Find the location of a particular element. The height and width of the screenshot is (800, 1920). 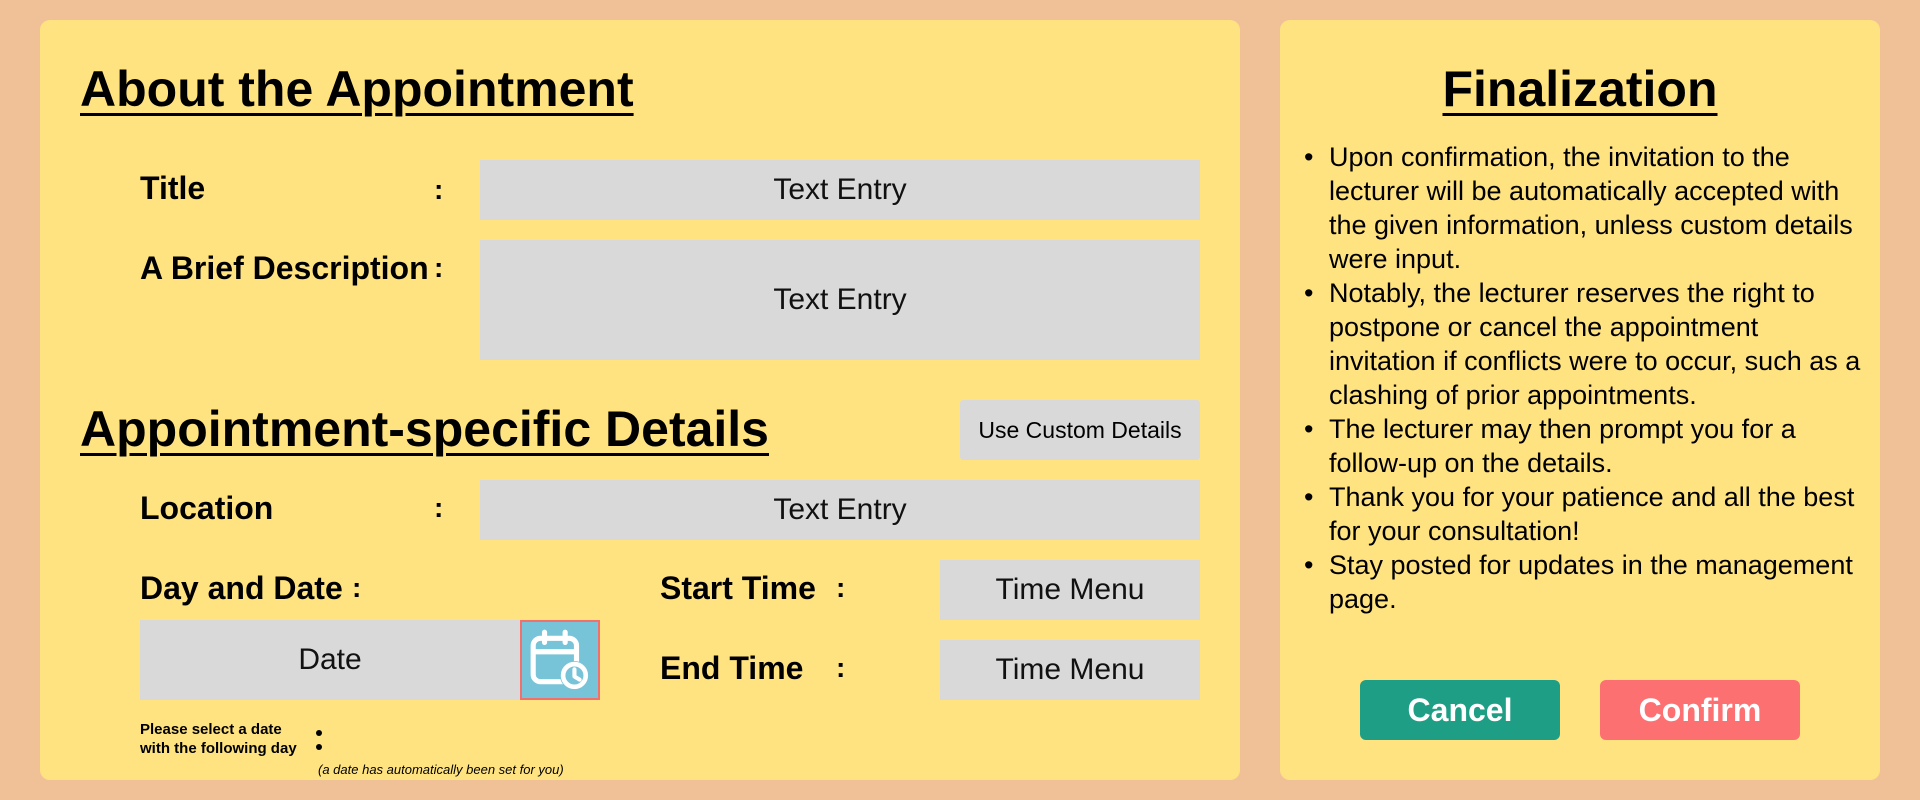

calendar-button is located at coordinates (560, 660).